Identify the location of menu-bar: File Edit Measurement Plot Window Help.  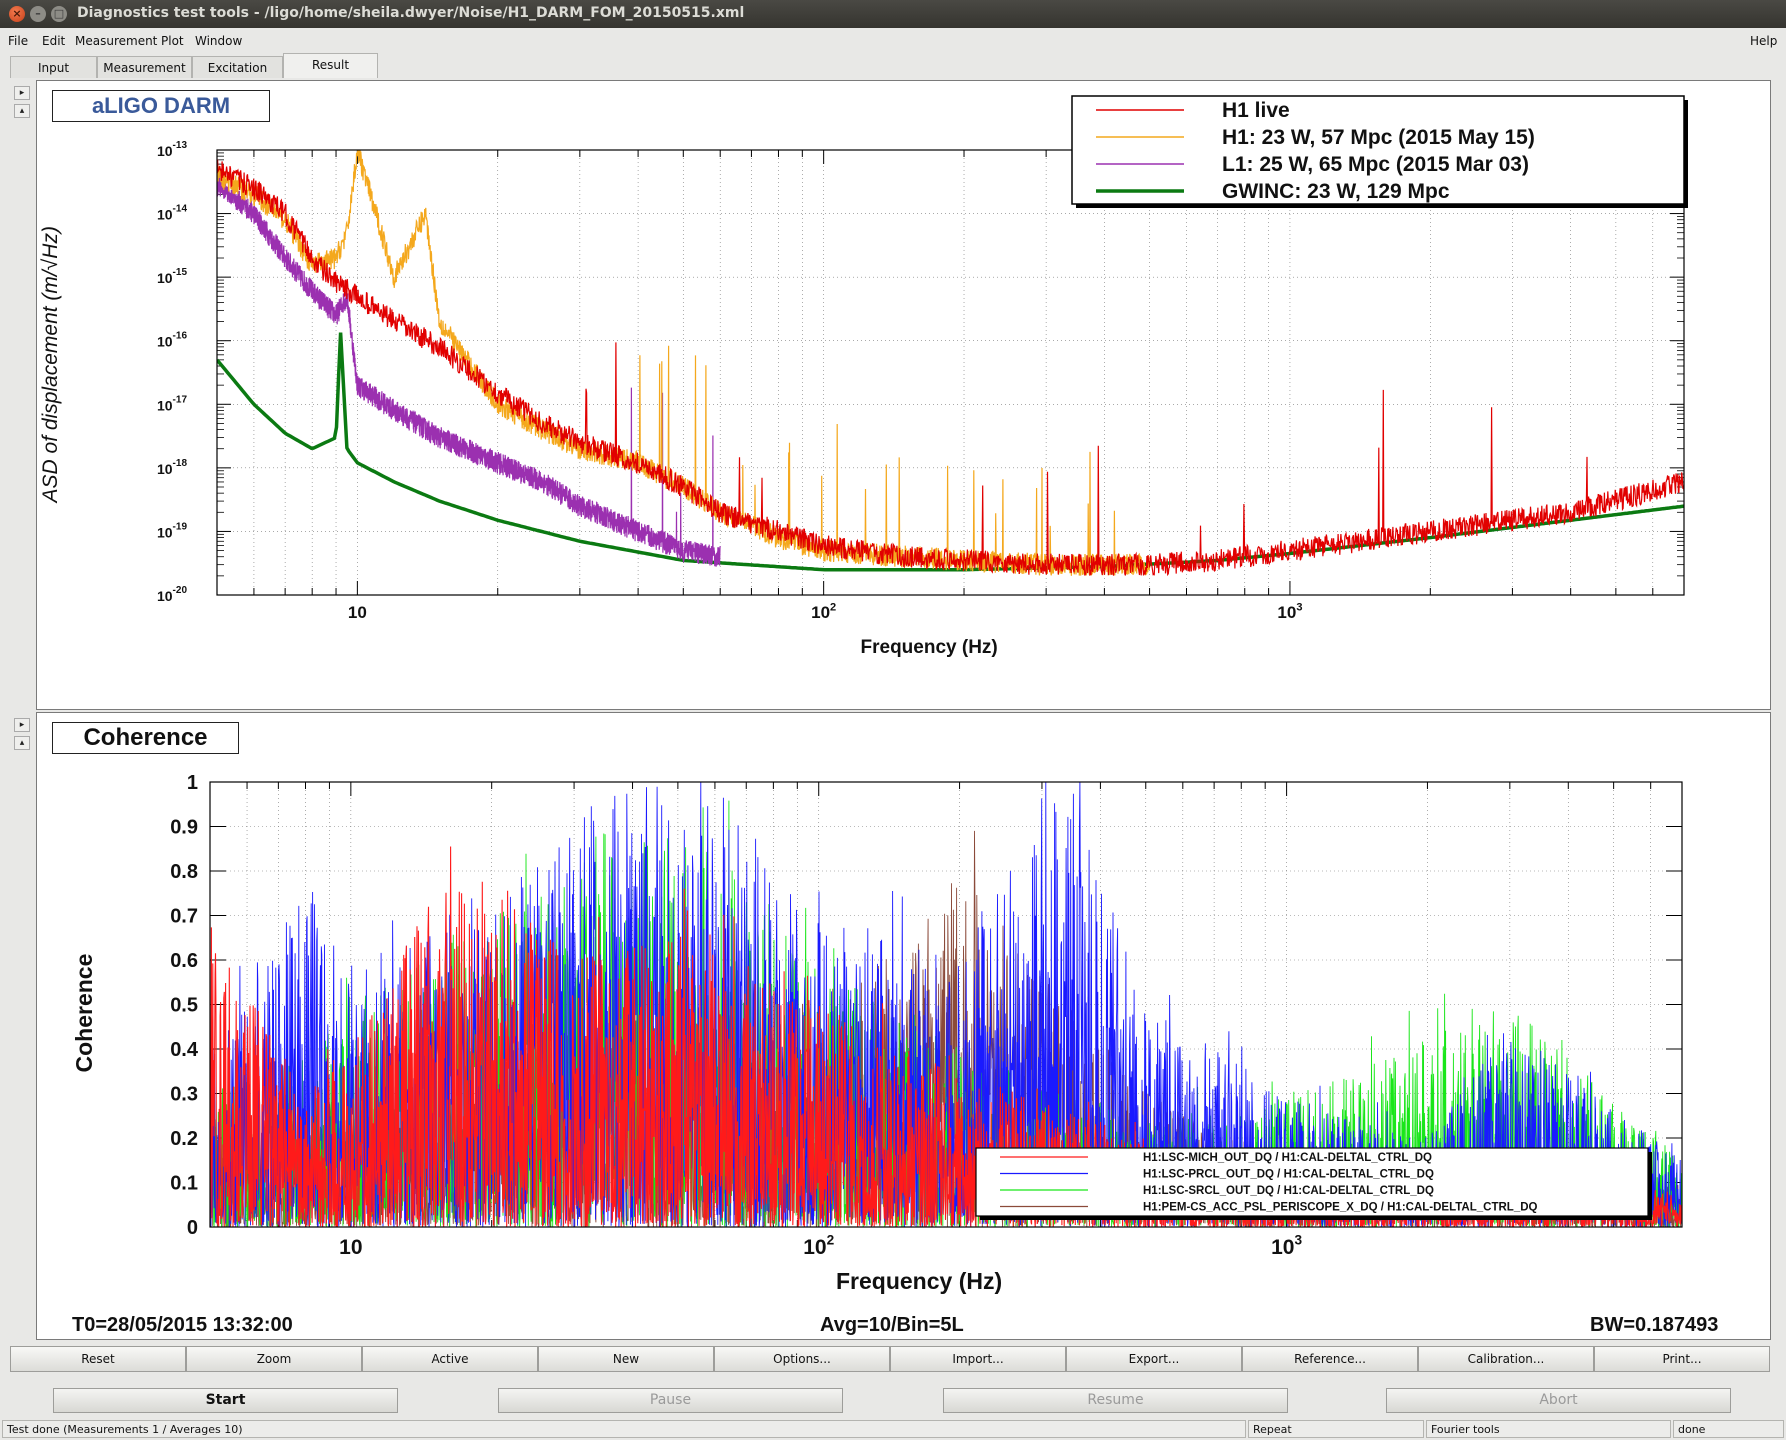
(893, 41).